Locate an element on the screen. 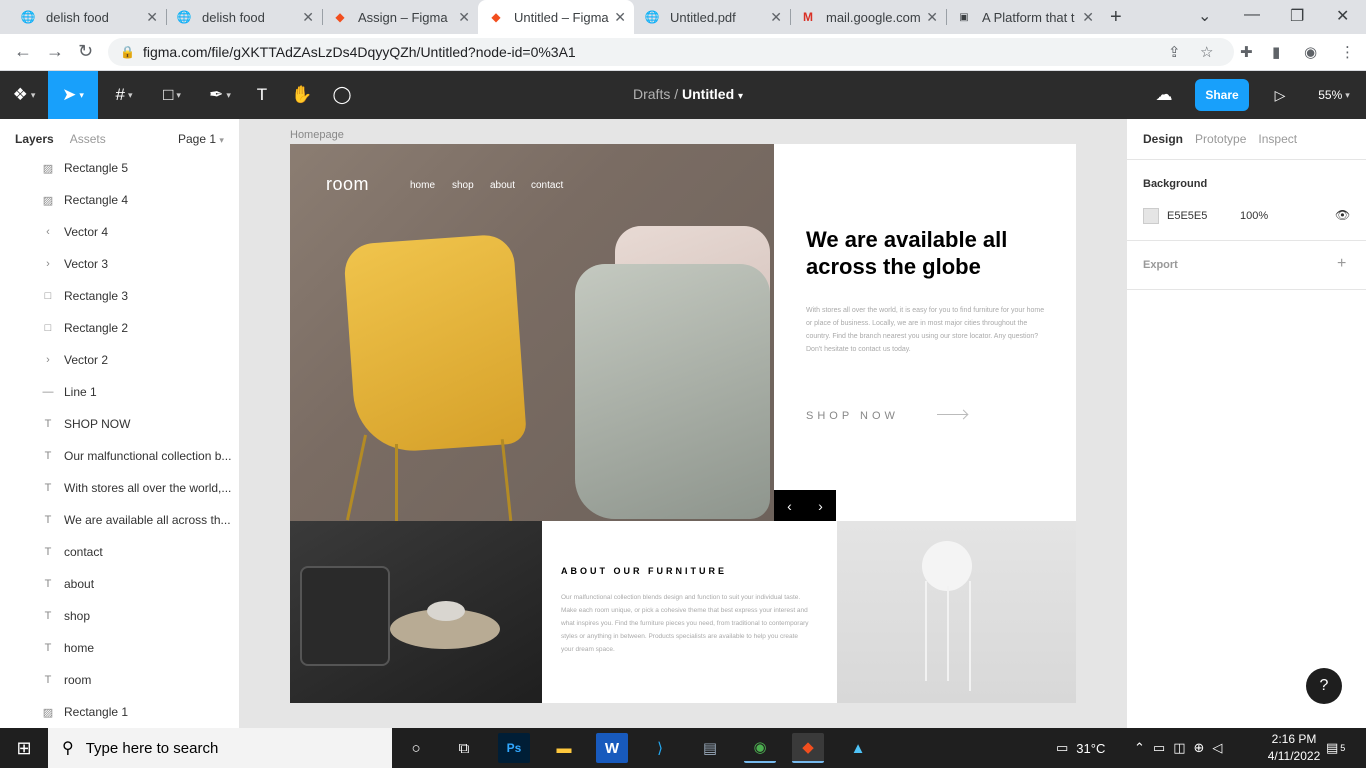 This screenshot has width=1366, height=768. share-button: Share is located at coordinates (1222, 95).